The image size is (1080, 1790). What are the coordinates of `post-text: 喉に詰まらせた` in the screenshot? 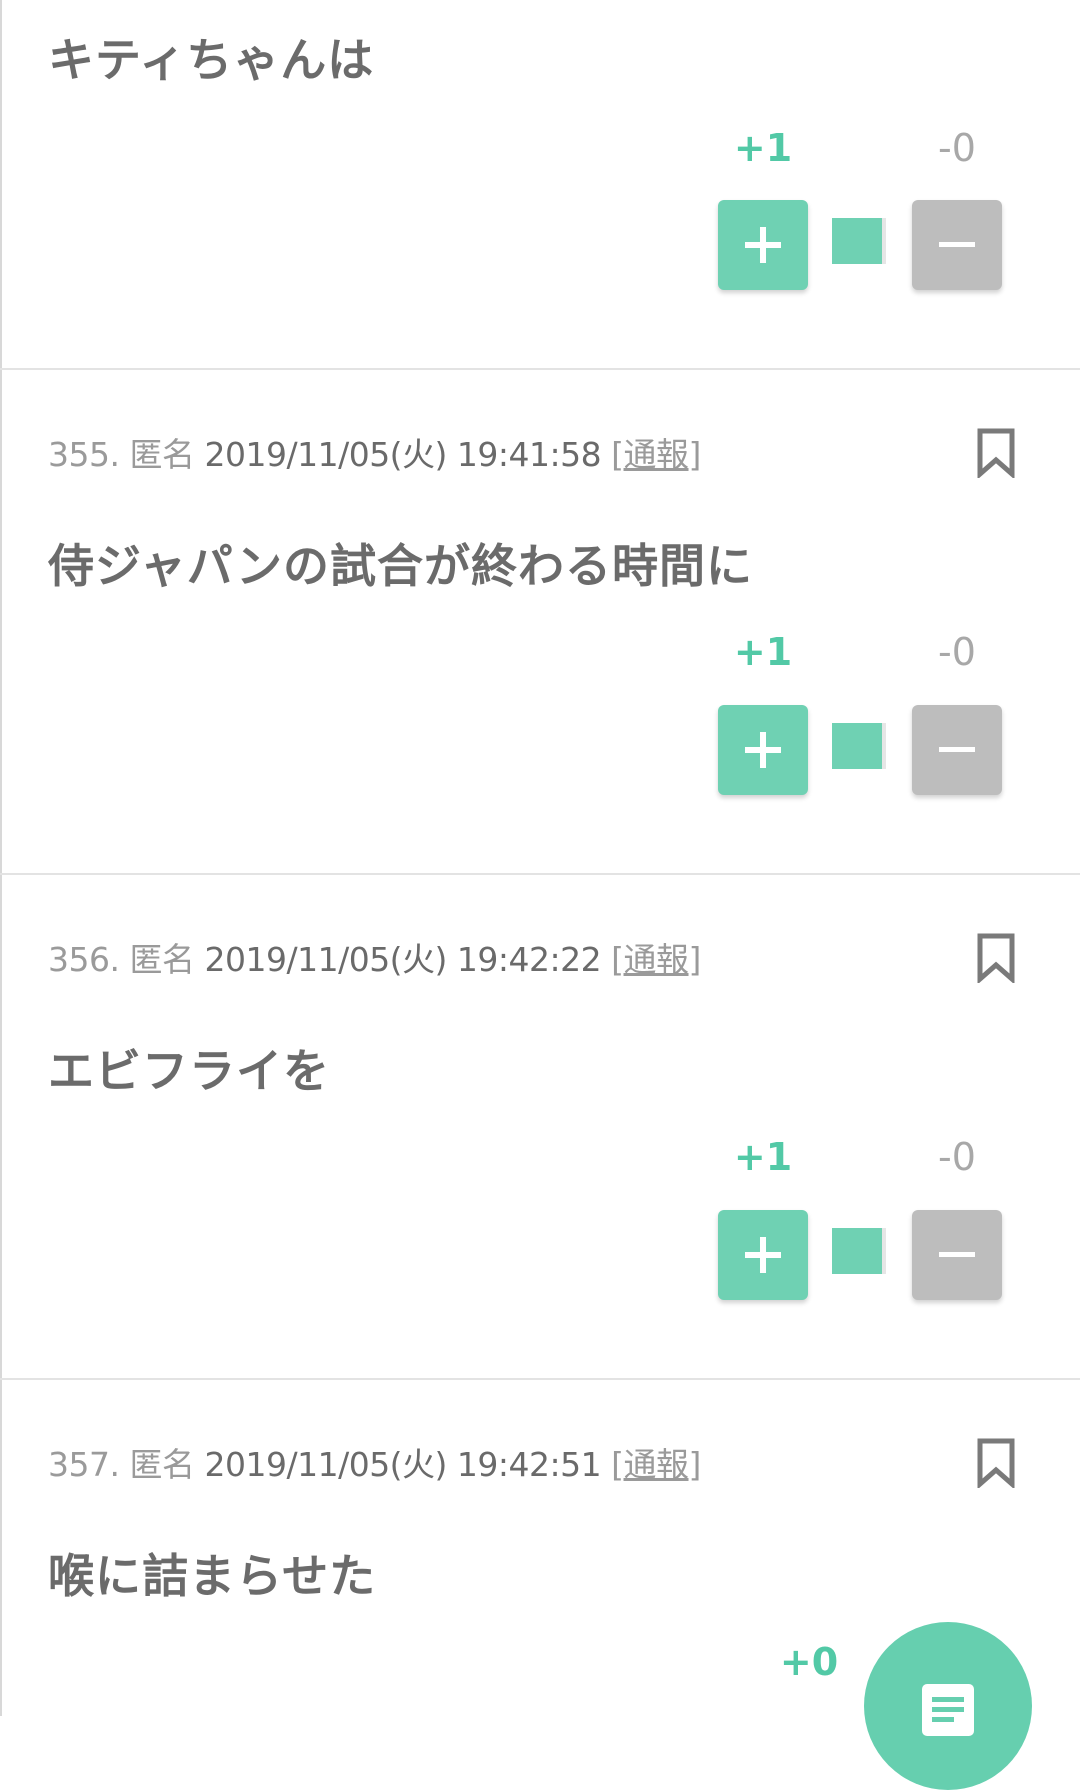 It's located at (212, 1576).